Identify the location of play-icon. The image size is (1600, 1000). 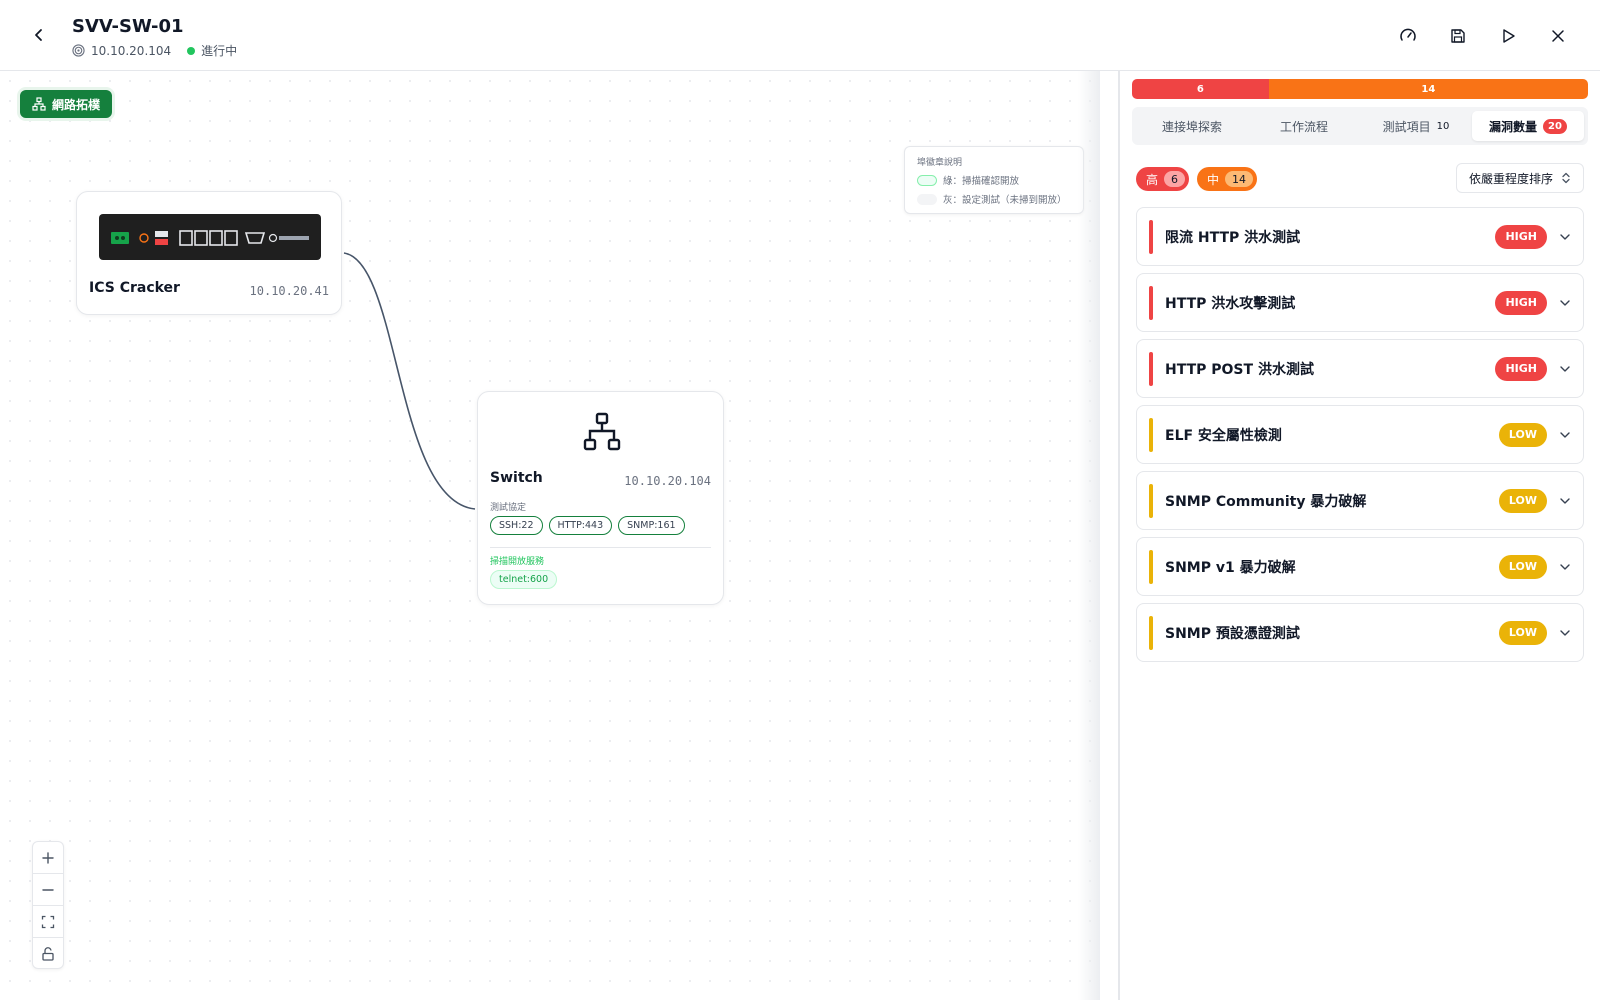
(1509, 36).